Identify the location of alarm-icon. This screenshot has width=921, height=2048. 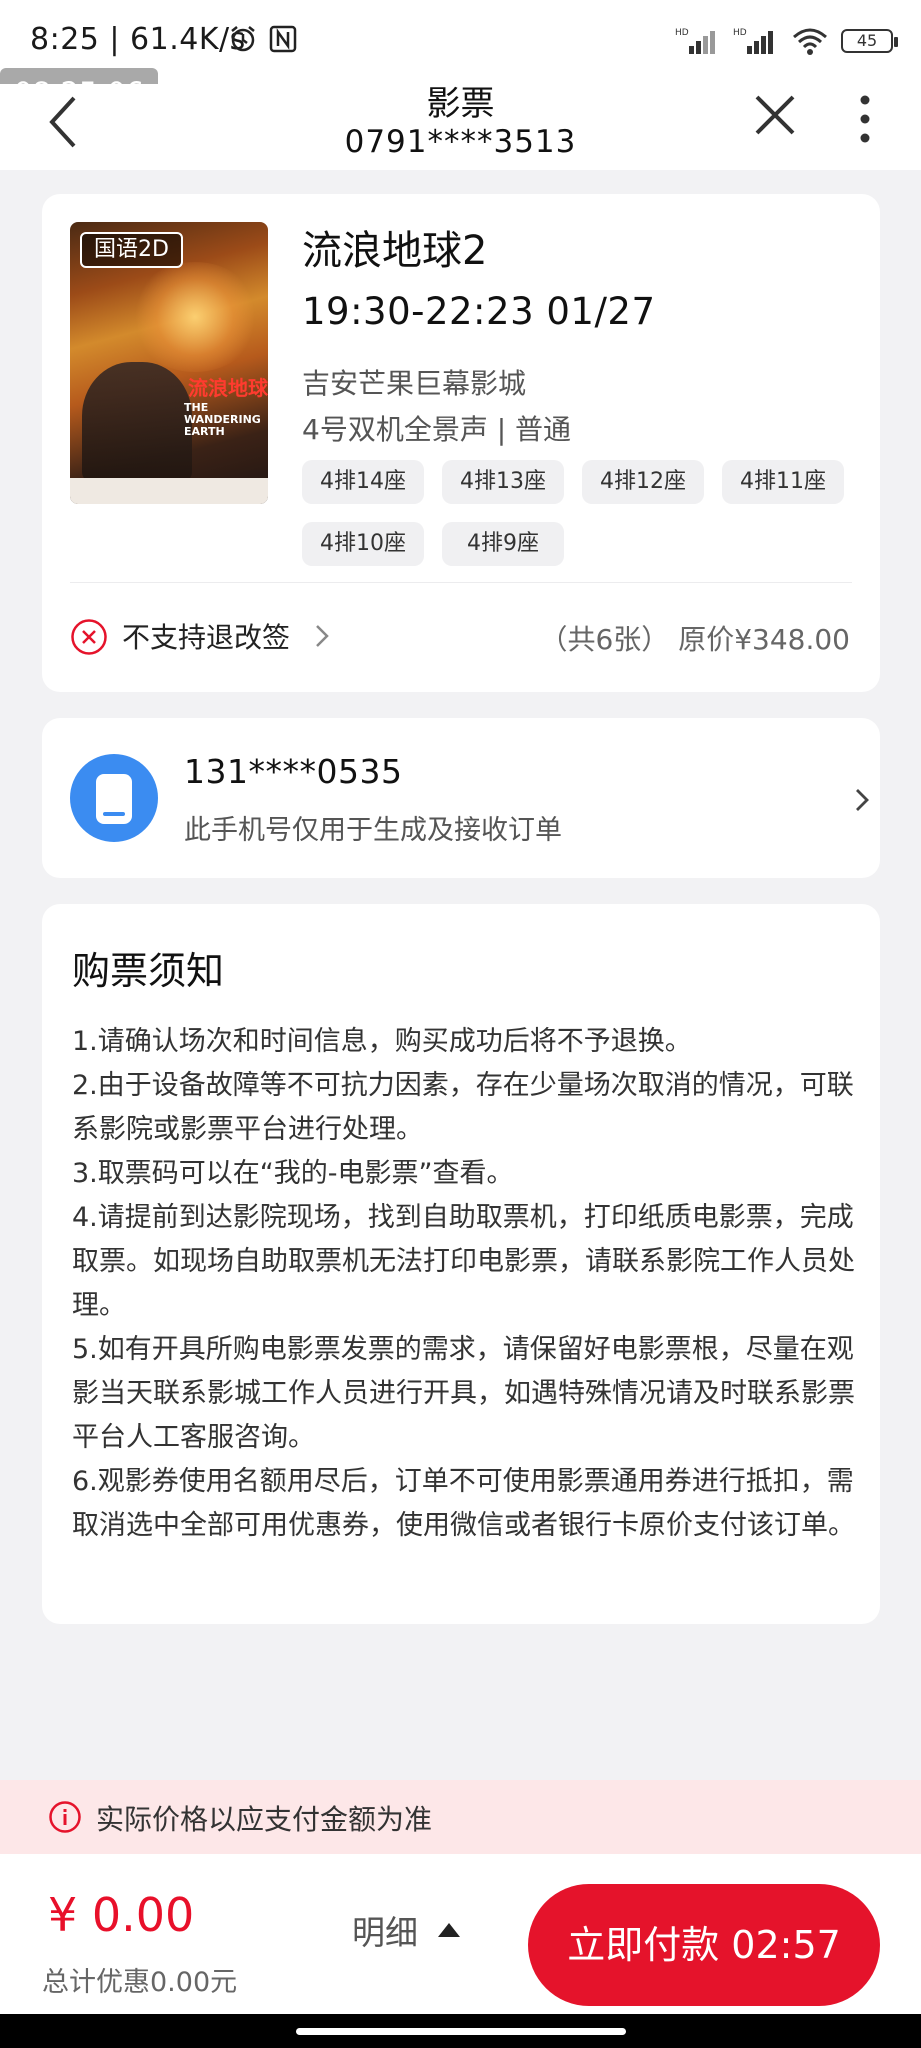
(243, 39).